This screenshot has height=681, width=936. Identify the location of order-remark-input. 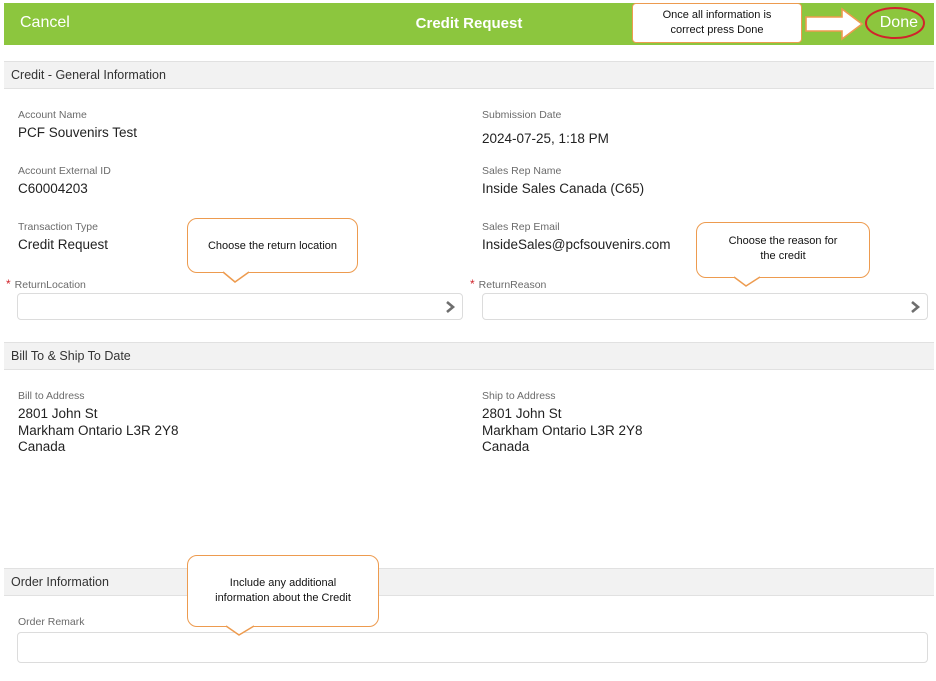
(472, 647).